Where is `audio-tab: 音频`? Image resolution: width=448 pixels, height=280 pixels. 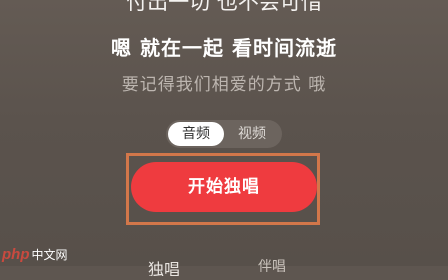
audio-tab: 音频 is located at coordinates (196, 134).